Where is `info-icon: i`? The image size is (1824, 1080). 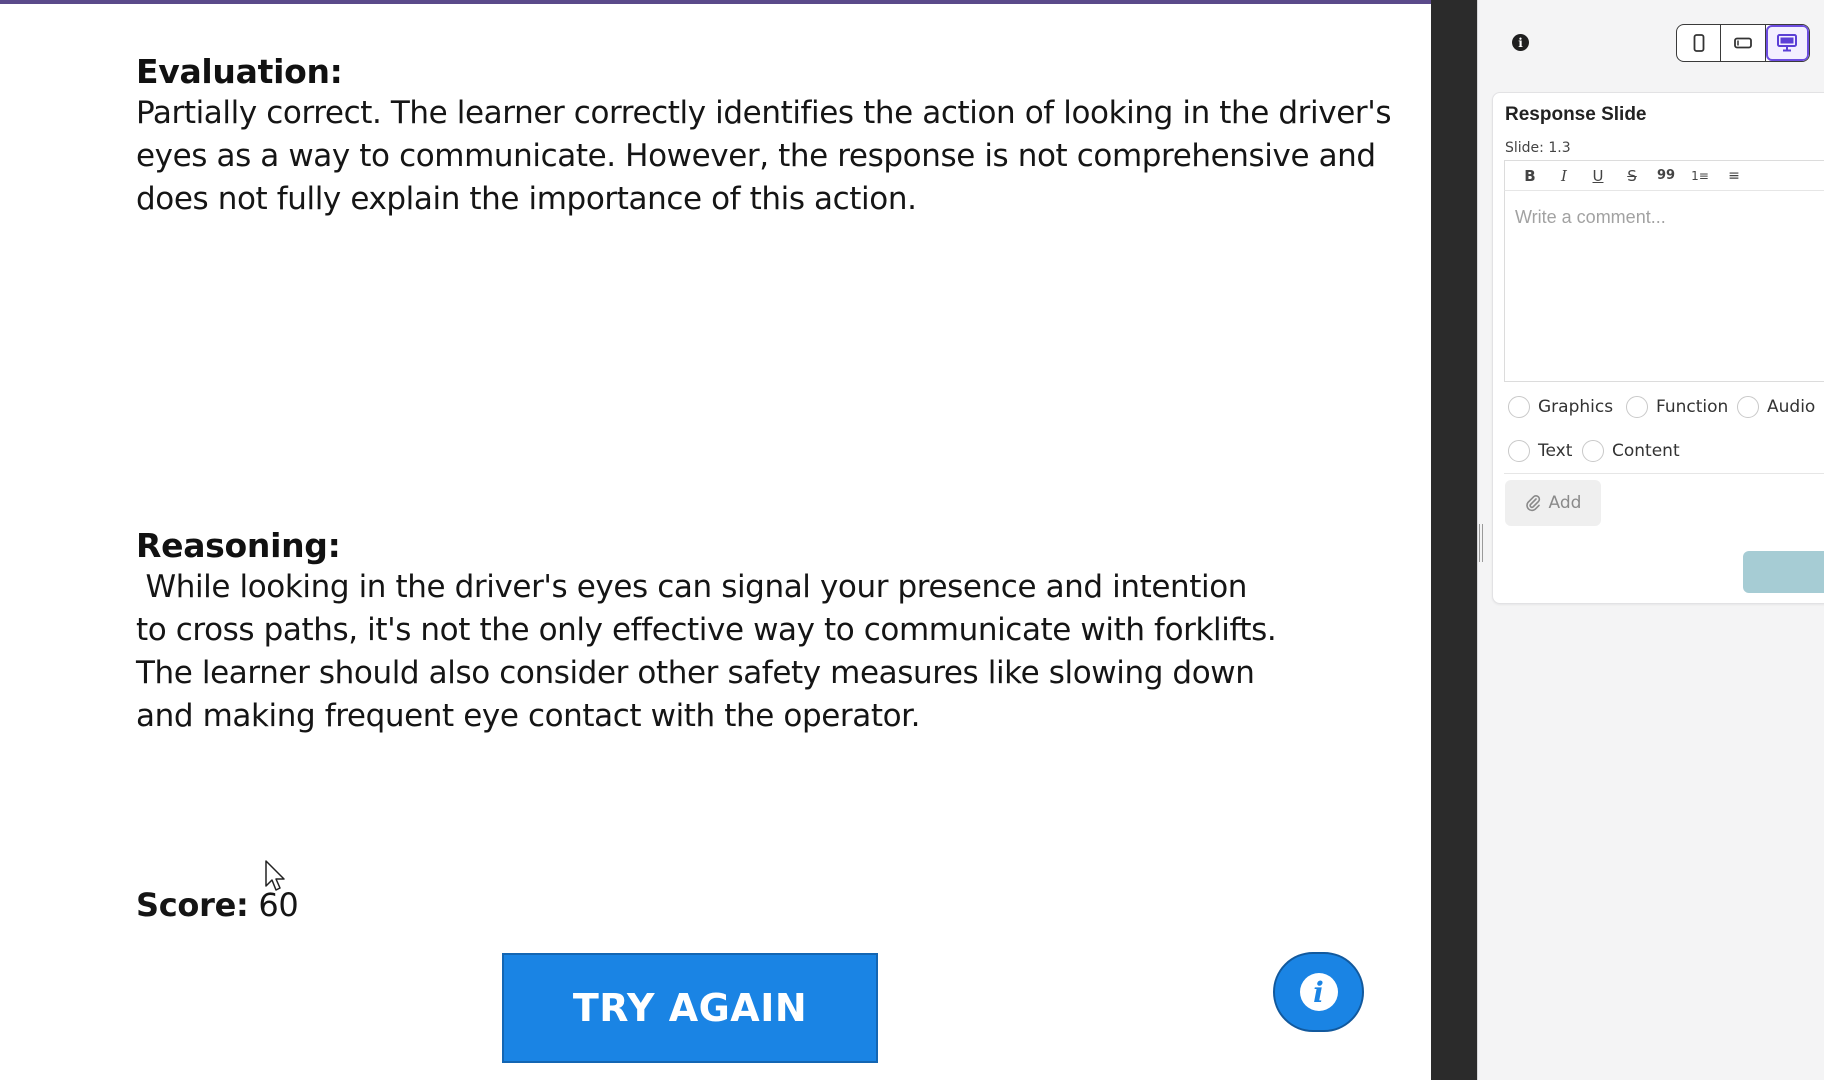
info-icon: i is located at coordinates (1318, 992).